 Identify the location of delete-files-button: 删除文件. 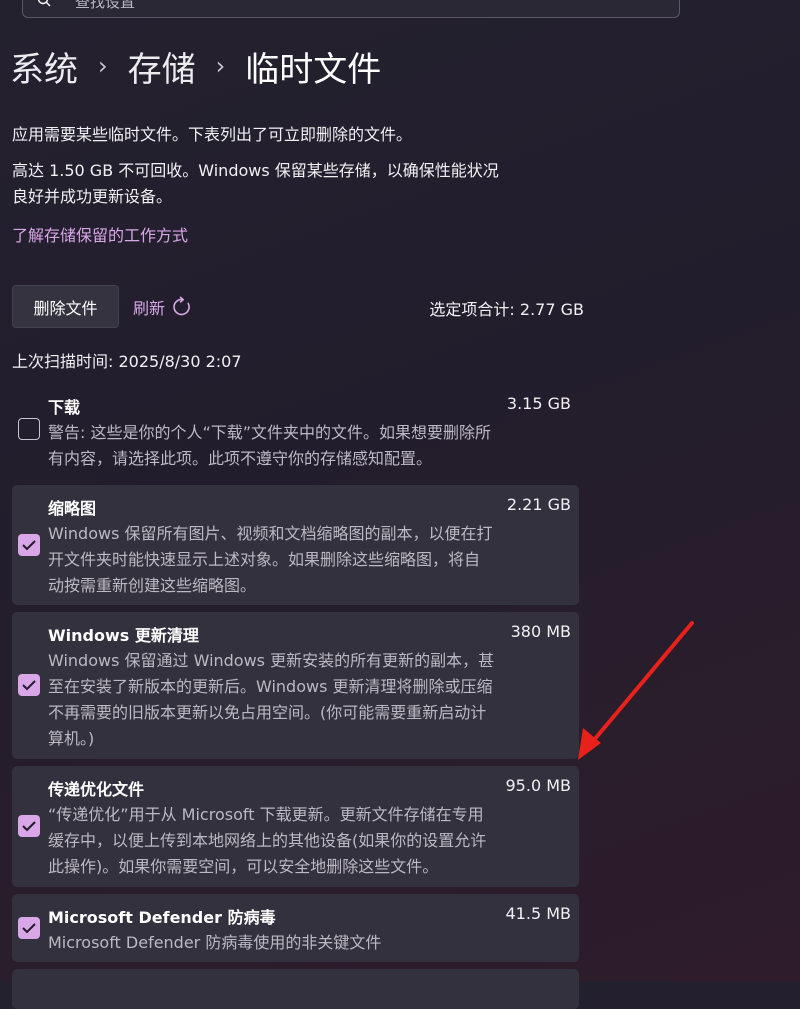
(65, 306).